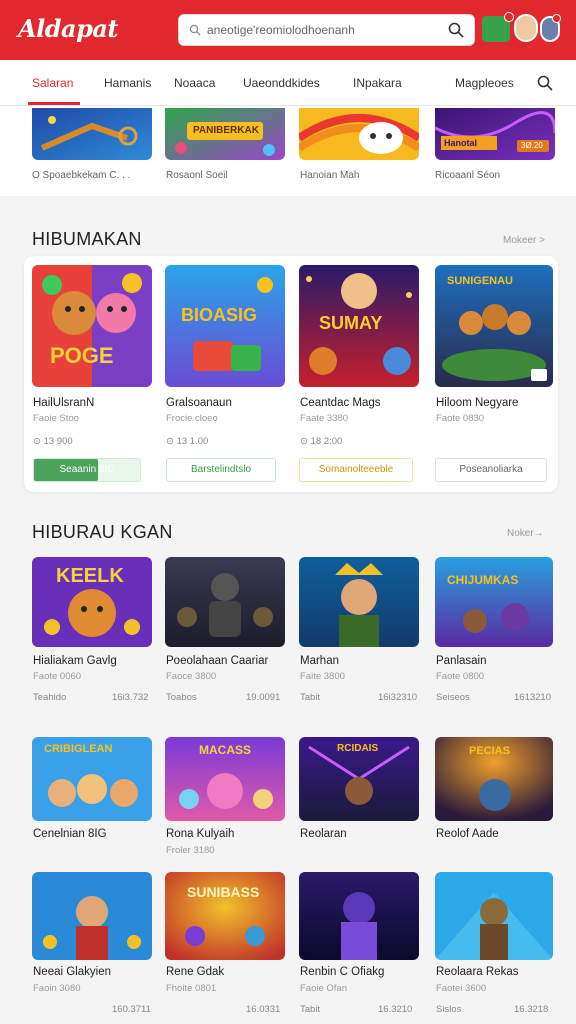 This screenshot has width=576, height=1024. What do you see at coordinates (225, 779) in the screenshot?
I see `game-tile: MACASS` at bounding box center [225, 779].